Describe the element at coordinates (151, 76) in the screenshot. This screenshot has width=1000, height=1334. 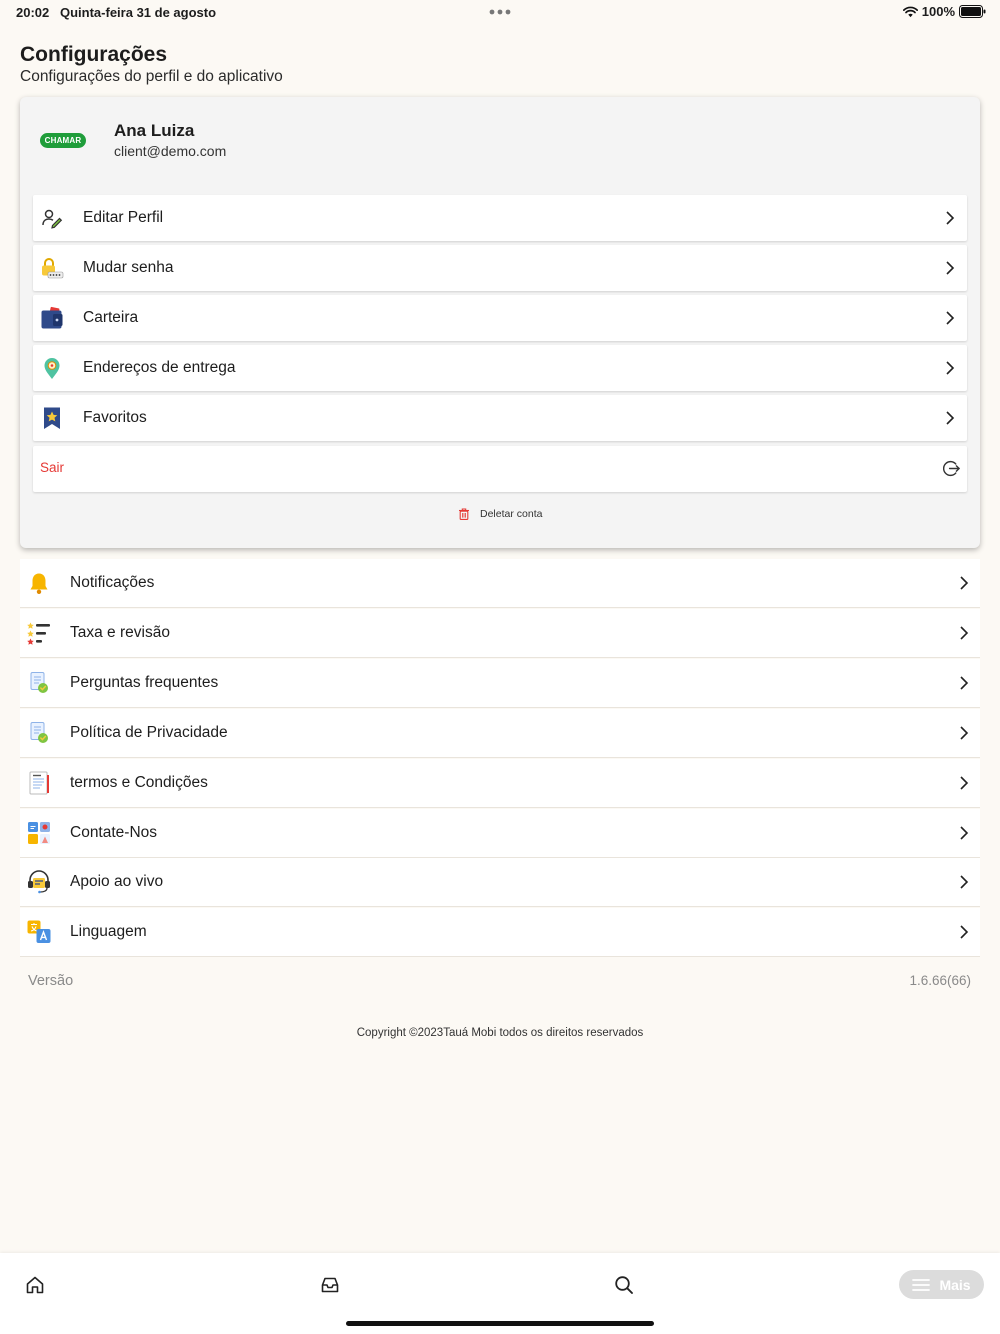
I see `page-subtitle: Configurações do perfil e do aplicativo` at that location.